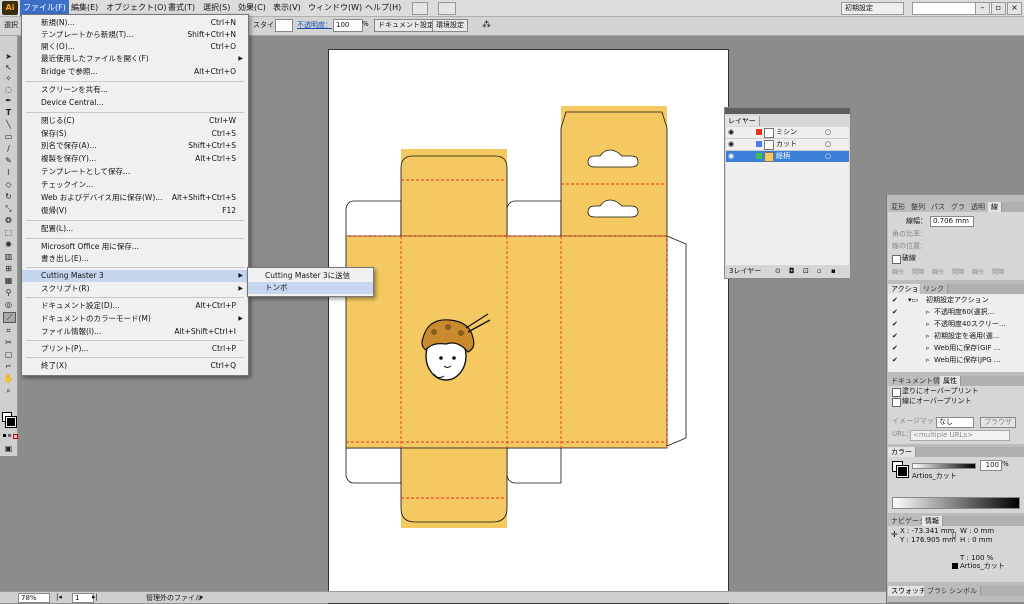  What do you see at coordinates (8, 366) in the screenshot?
I see `crop-tool-icon: ⌐` at bounding box center [8, 366].